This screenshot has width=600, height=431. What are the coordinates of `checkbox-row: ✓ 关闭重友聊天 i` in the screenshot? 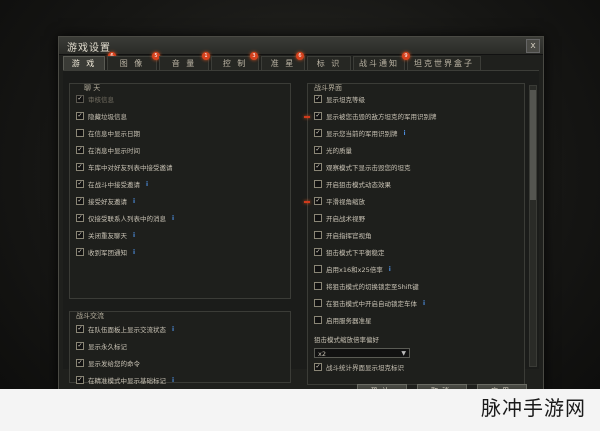 It's located at (107, 236).